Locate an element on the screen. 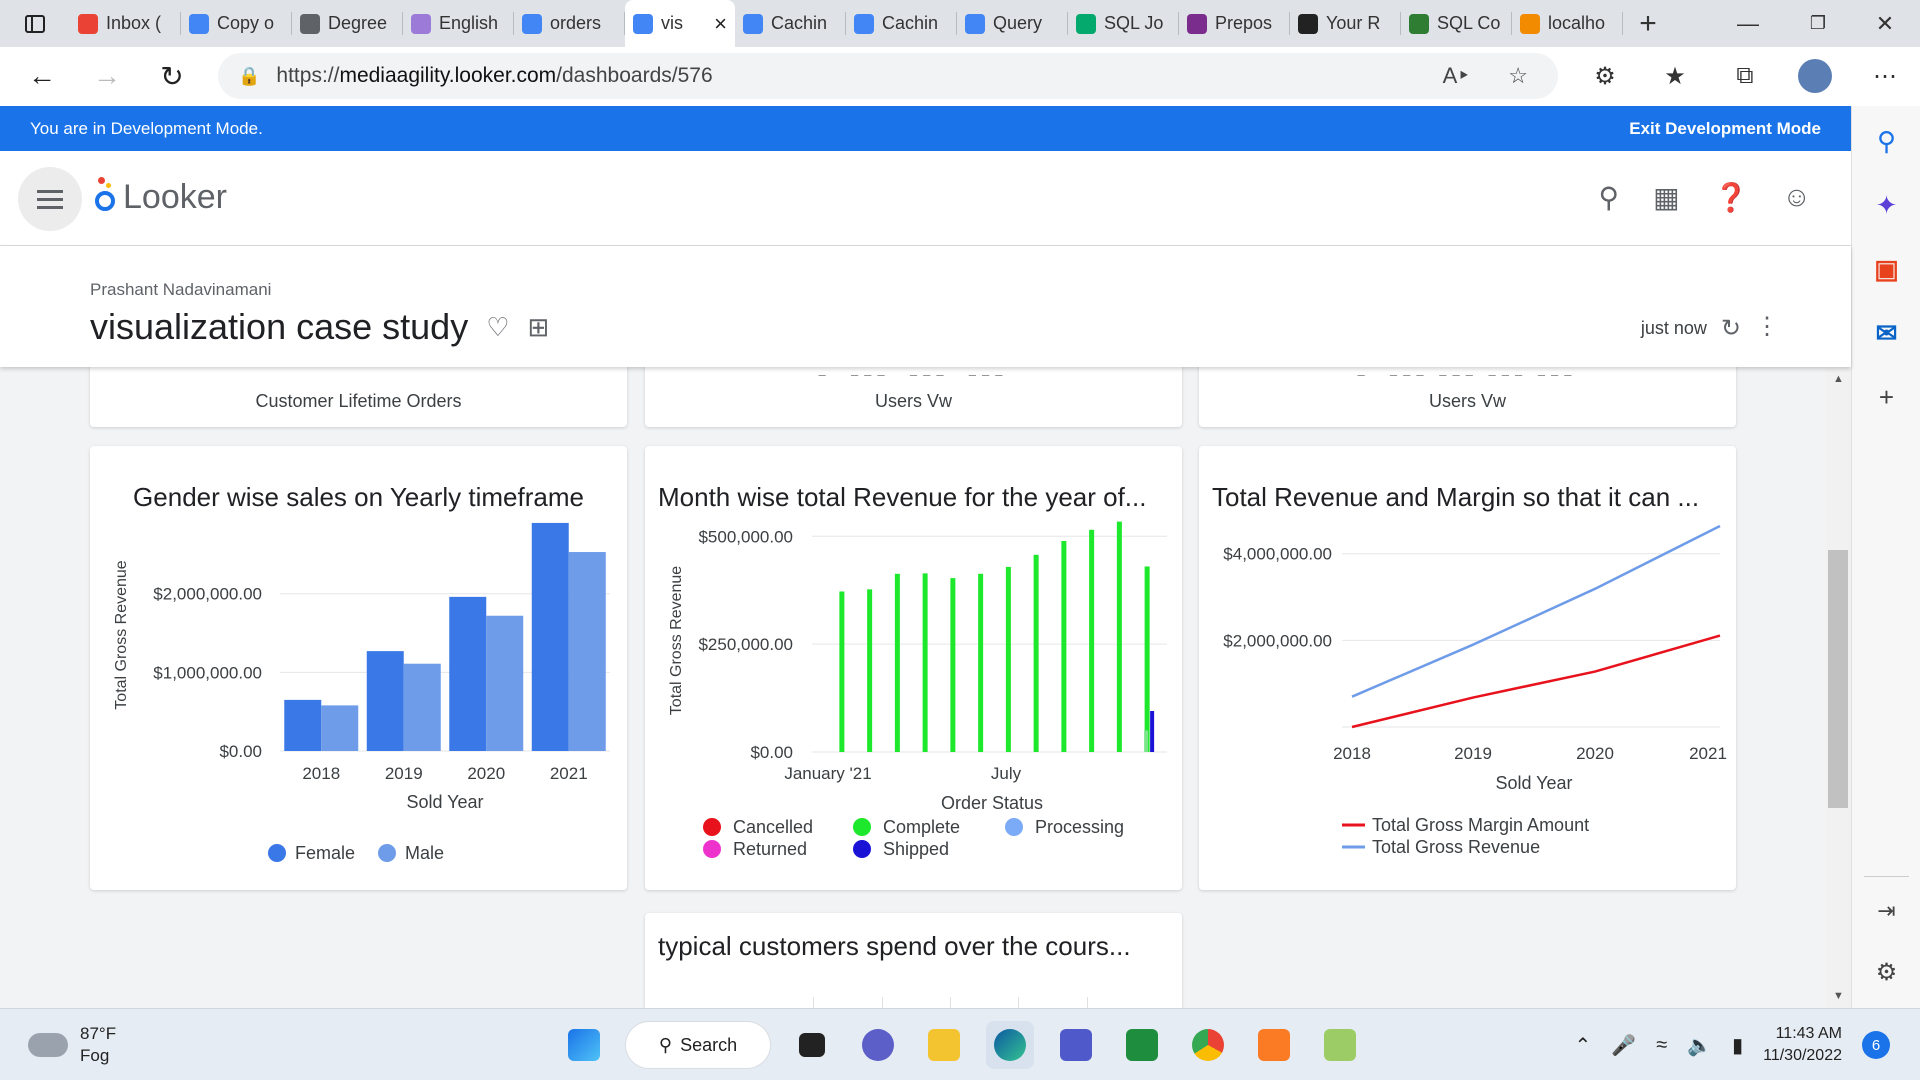  notification-badge: 6 is located at coordinates (1876, 1045).